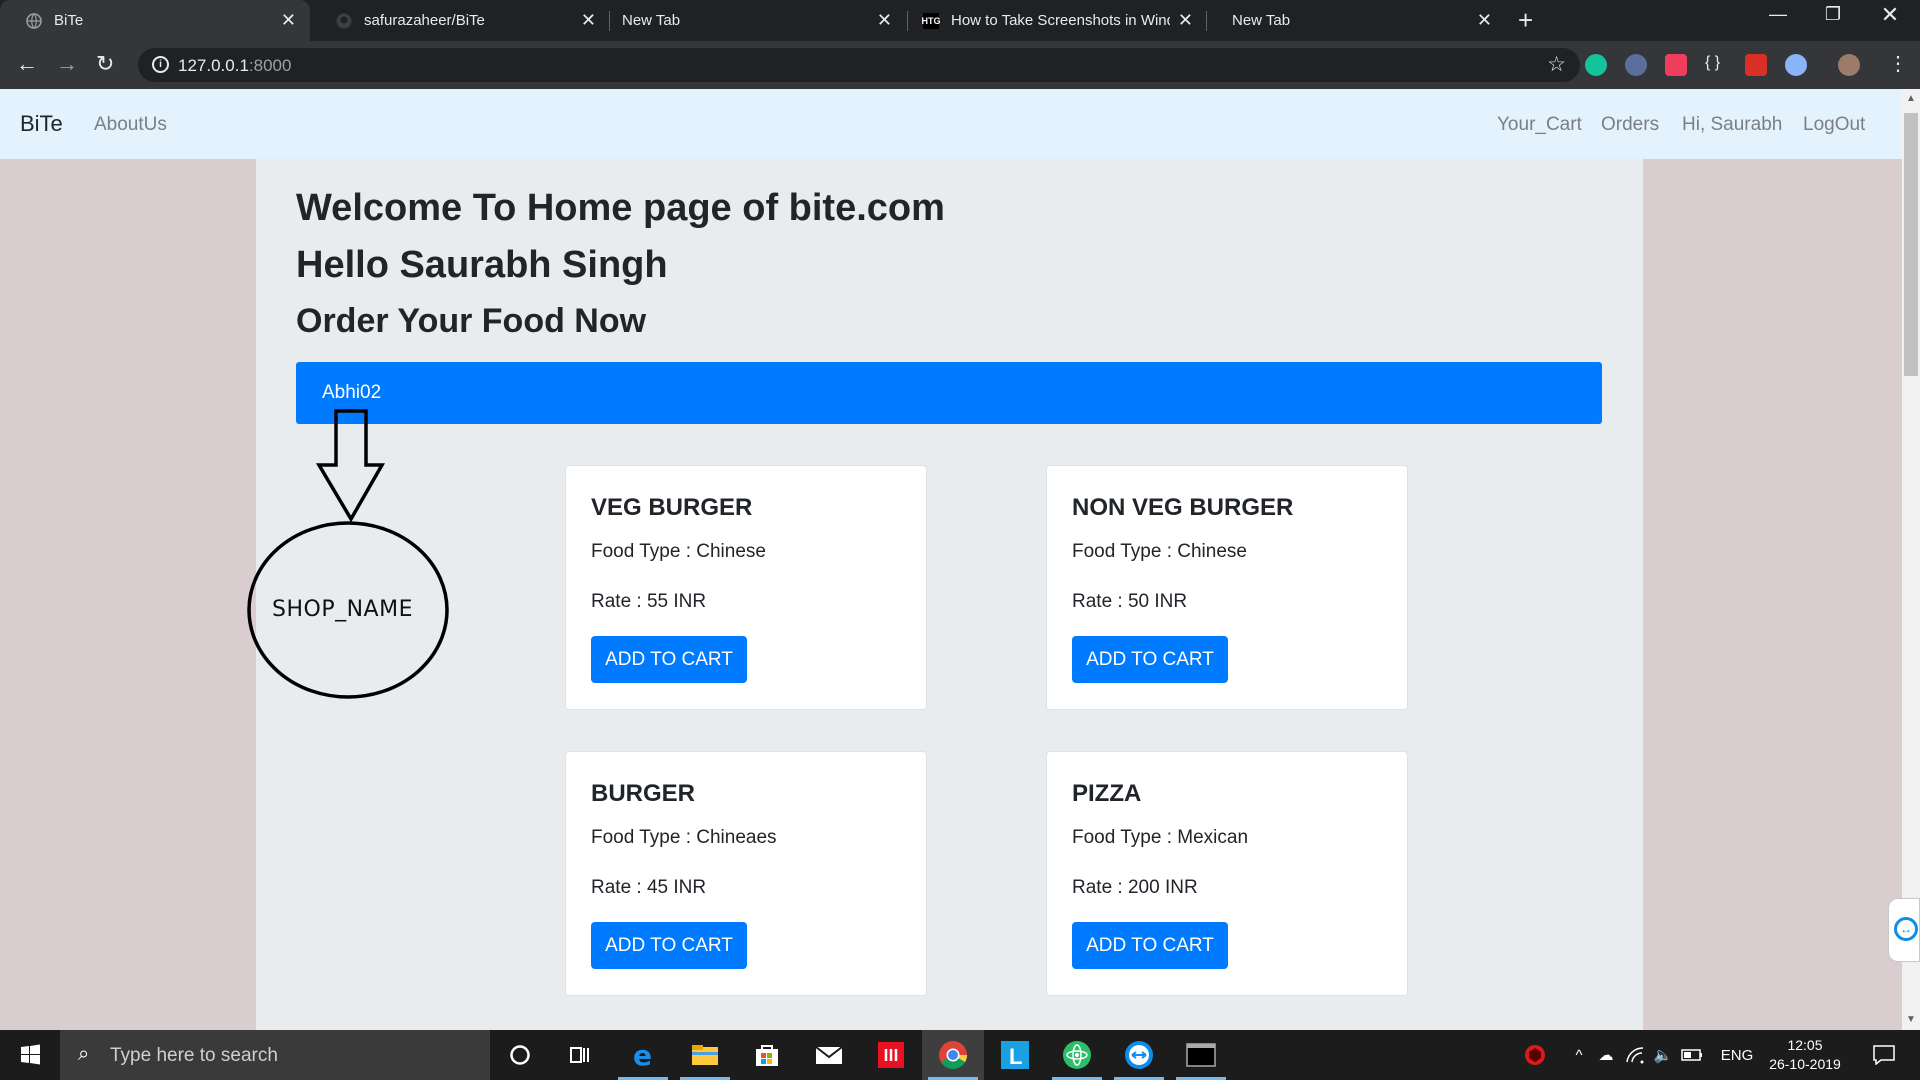  I want to click on food-name: BURGER, so click(643, 793).